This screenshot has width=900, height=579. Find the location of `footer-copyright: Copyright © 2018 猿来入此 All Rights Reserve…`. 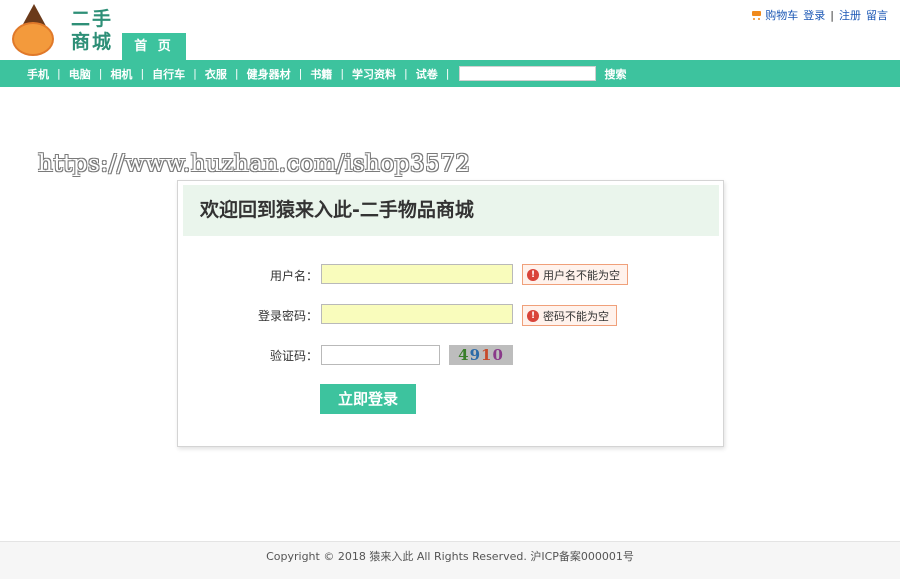

footer-copyright: Copyright © 2018 猿来入此 All Rights Reserve… is located at coordinates (450, 556).